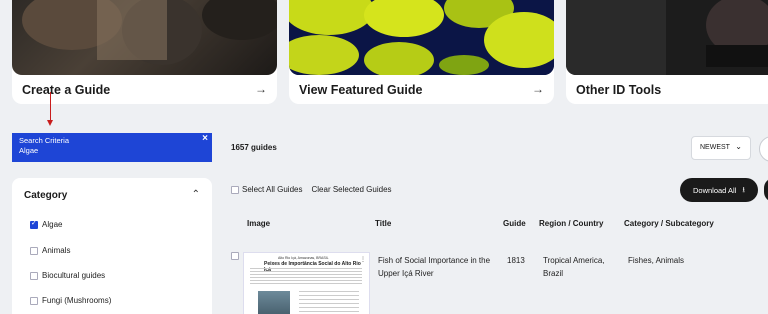  What do you see at coordinates (766, 190) in the screenshot?
I see `more-button` at bounding box center [766, 190].